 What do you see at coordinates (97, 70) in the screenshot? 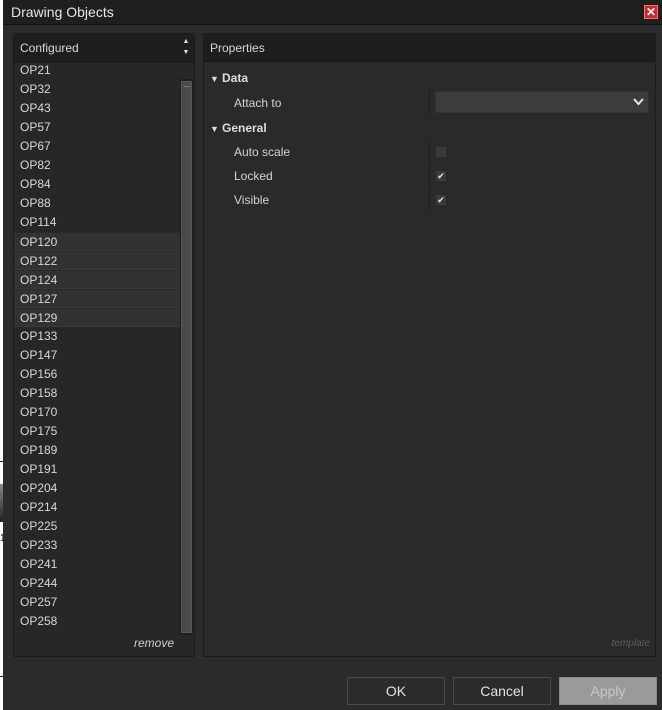
I see `list-item: OP21` at bounding box center [97, 70].